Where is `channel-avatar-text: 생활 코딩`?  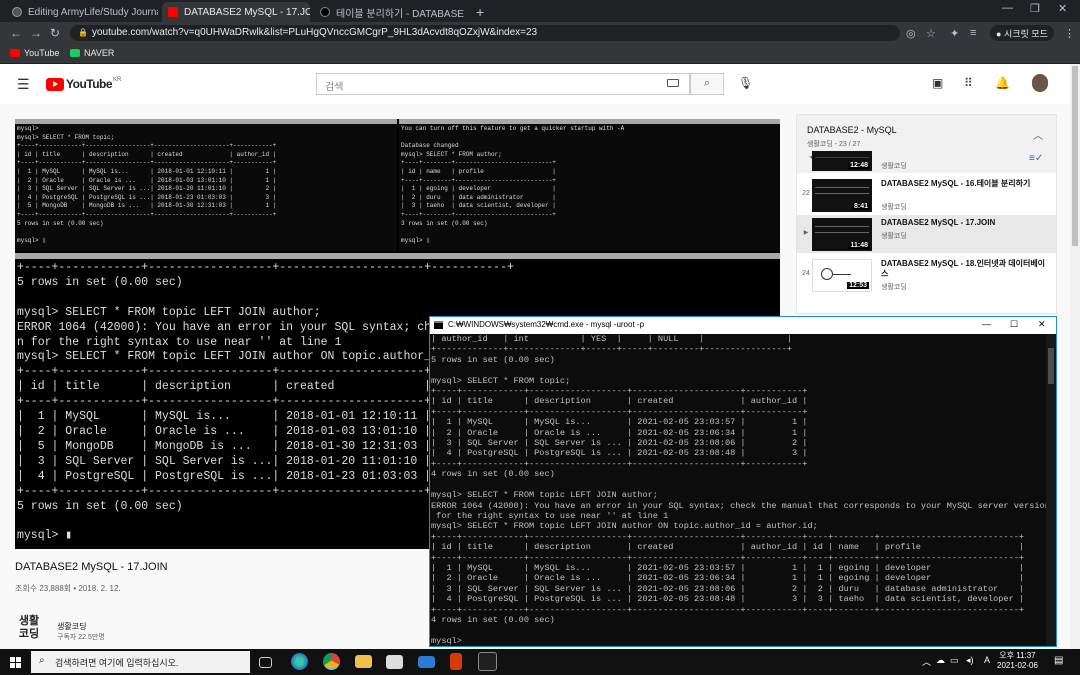 channel-avatar-text: 생활 코딩 is located at coordinates (29, 627).